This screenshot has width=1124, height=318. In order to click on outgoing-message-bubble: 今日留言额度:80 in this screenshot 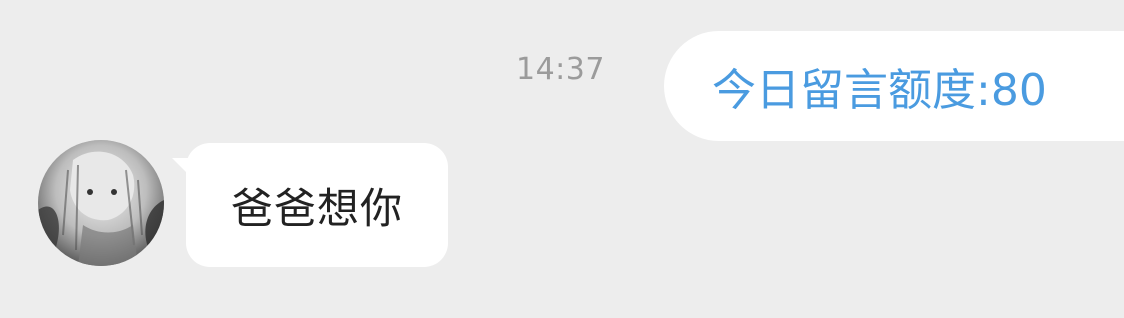, I will do `click(894, 86)`.